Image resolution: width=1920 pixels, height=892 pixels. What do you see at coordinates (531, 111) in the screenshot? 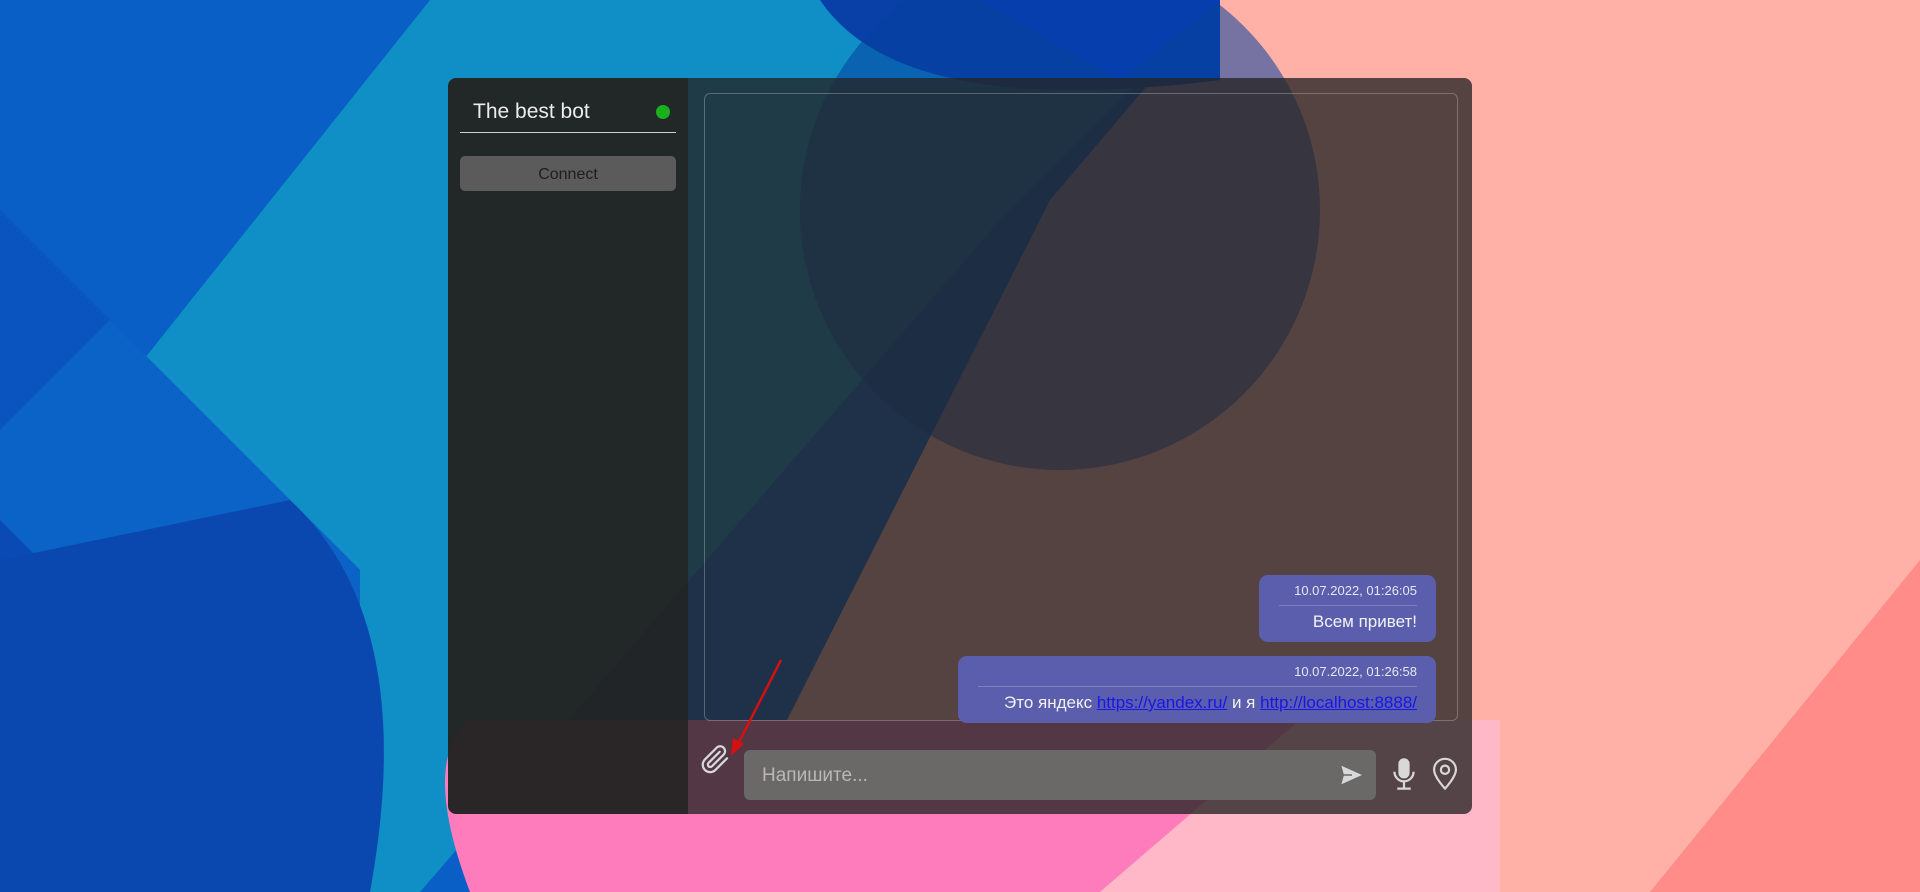
I see `bot-name: The best bot` at bounding box center [531, 111].